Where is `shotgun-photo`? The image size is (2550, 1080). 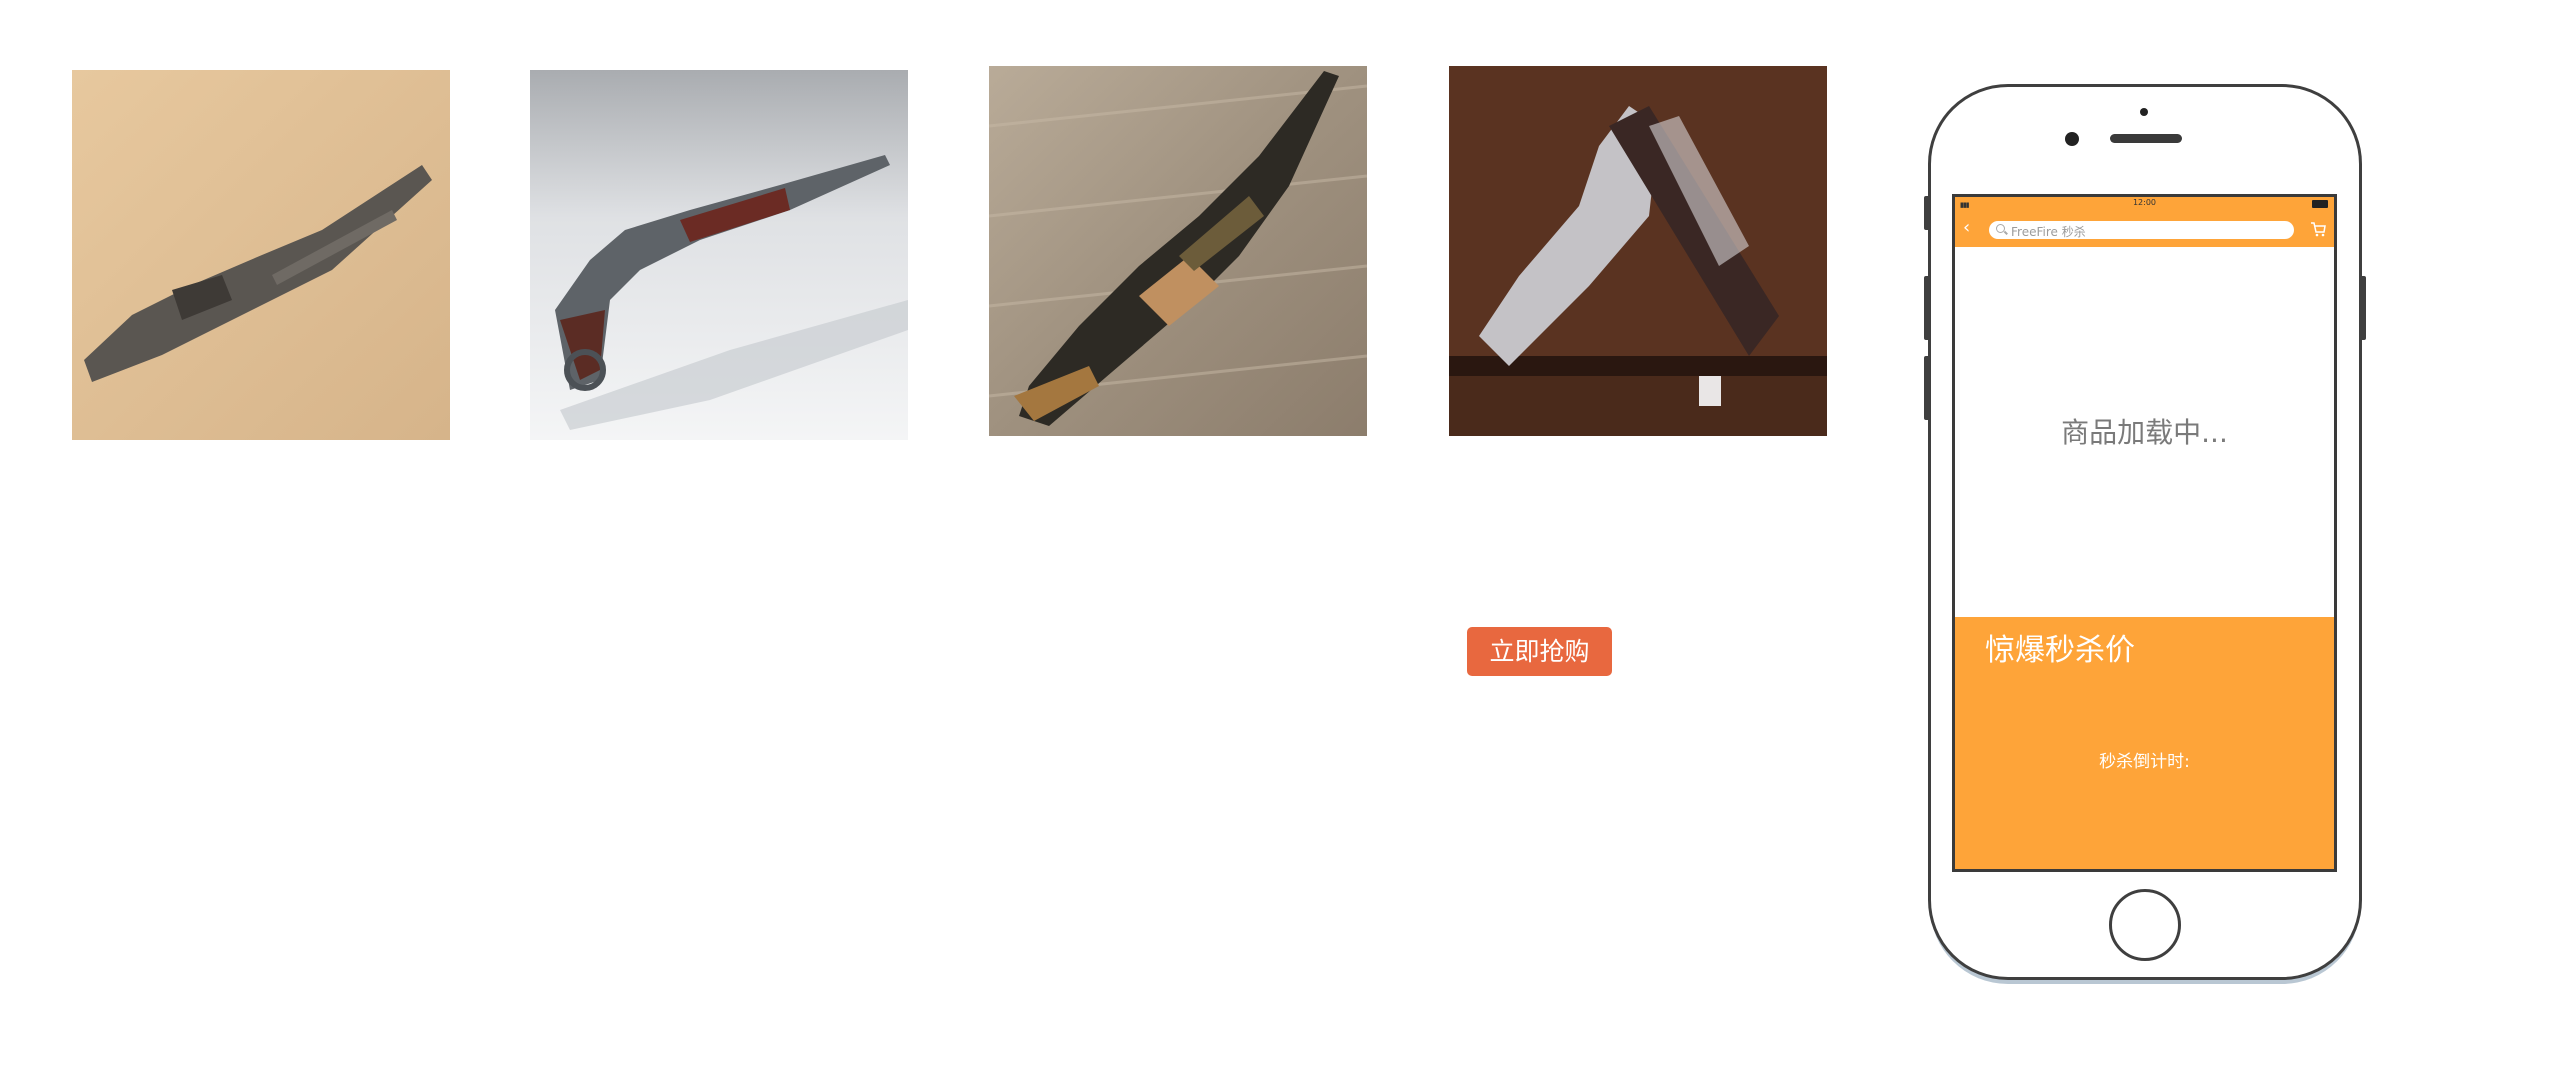 shotgun-photo is located at coordinates (719, 255).